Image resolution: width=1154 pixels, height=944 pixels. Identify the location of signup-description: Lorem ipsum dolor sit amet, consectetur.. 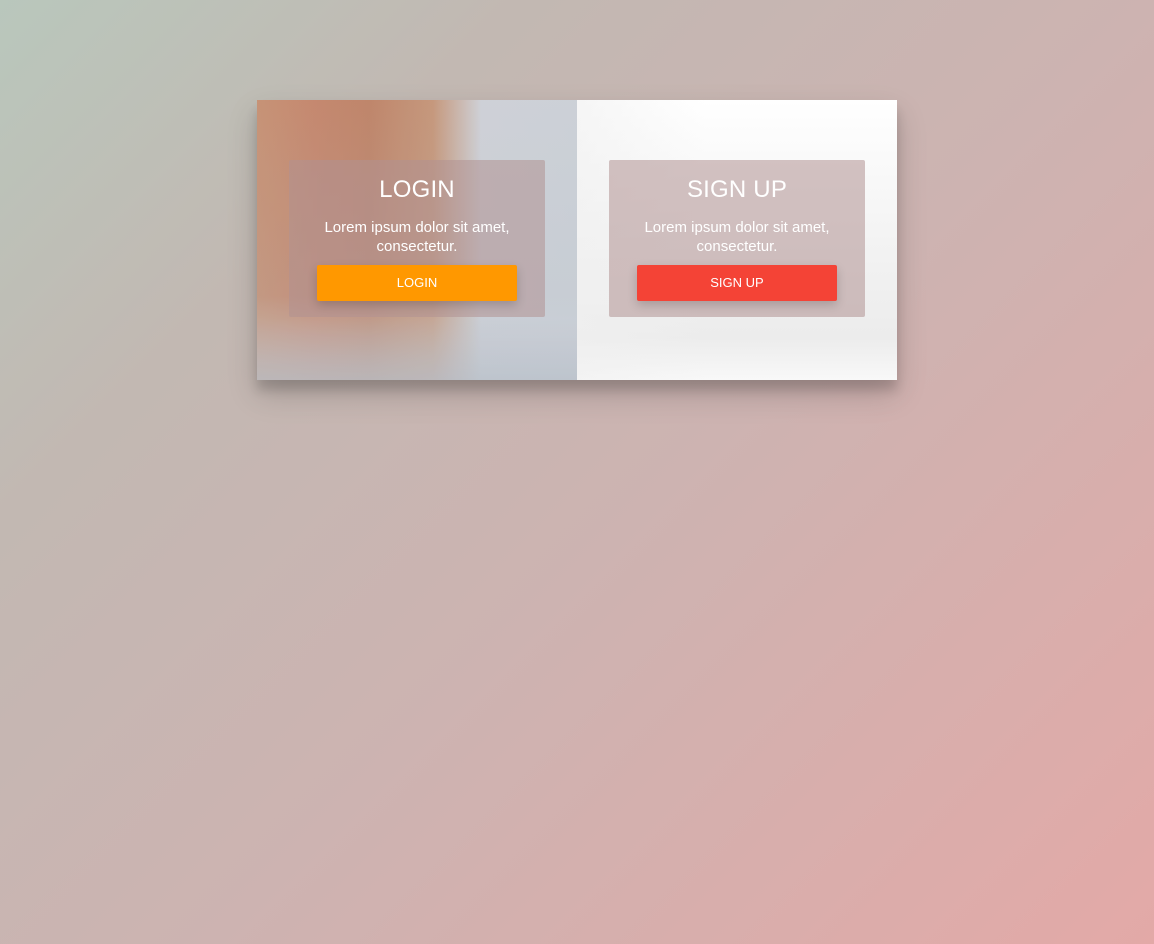
(737, 237).